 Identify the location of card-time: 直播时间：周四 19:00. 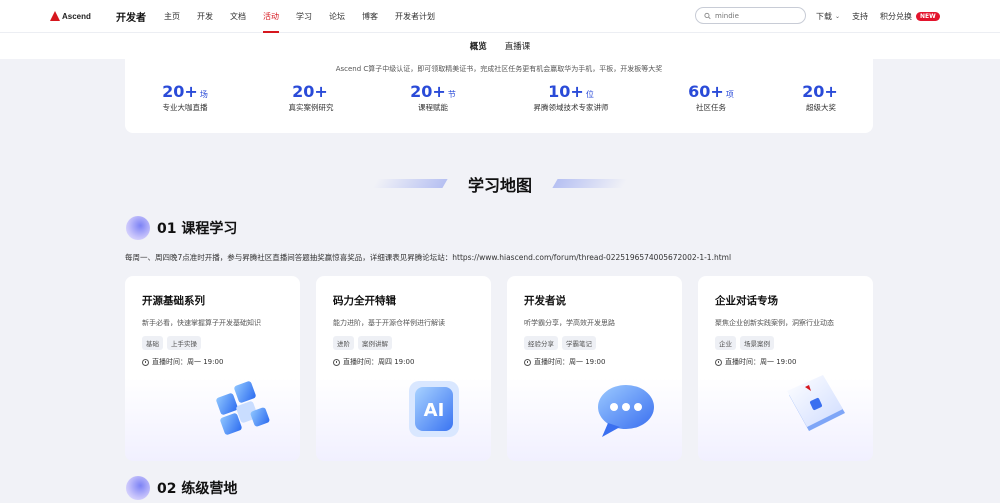
(373, 362).